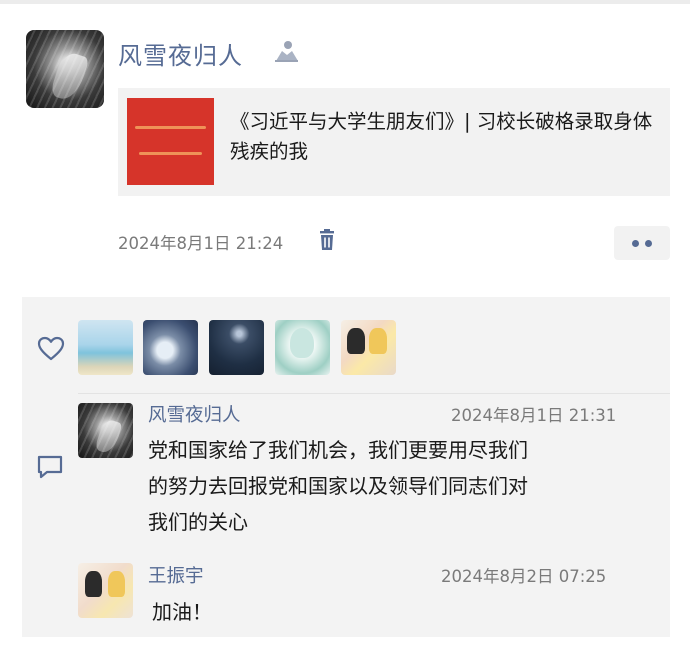 The height and width of the screenshot is (646, 690). Describe the element at coordinates (182, 612) in the screenshot. I see `comment-text-line: 加油！` at that location.